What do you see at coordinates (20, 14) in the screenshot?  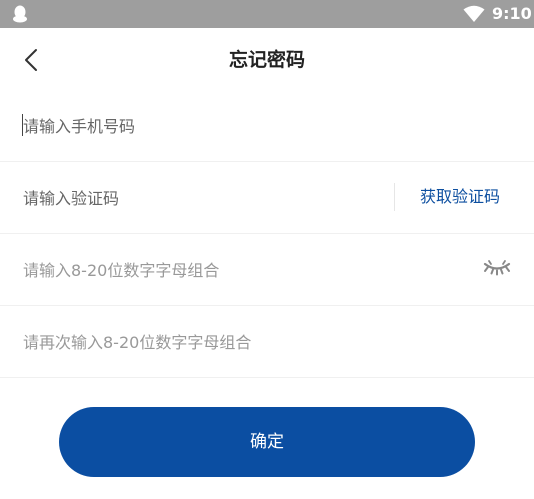 I see `qq-penguin-icon` at bounding box center [20, 14].